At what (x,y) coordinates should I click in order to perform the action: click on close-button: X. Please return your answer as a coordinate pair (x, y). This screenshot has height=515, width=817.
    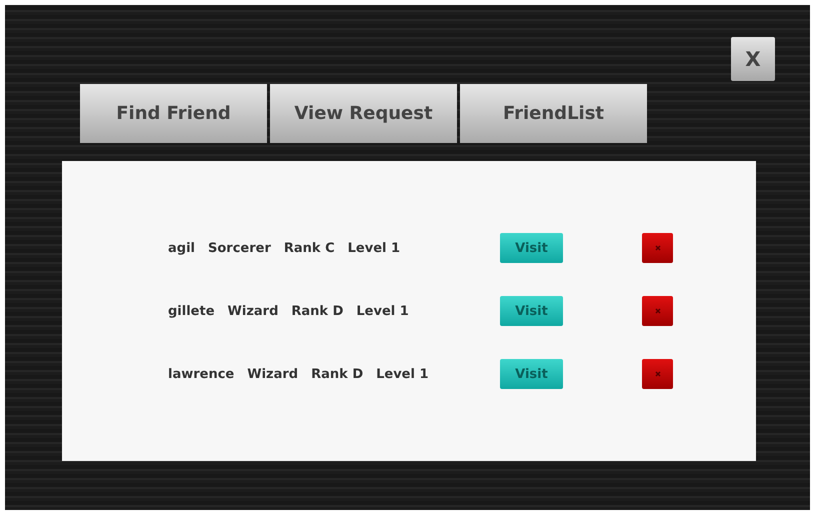
    Looking at the image, I should click on (753, 59).